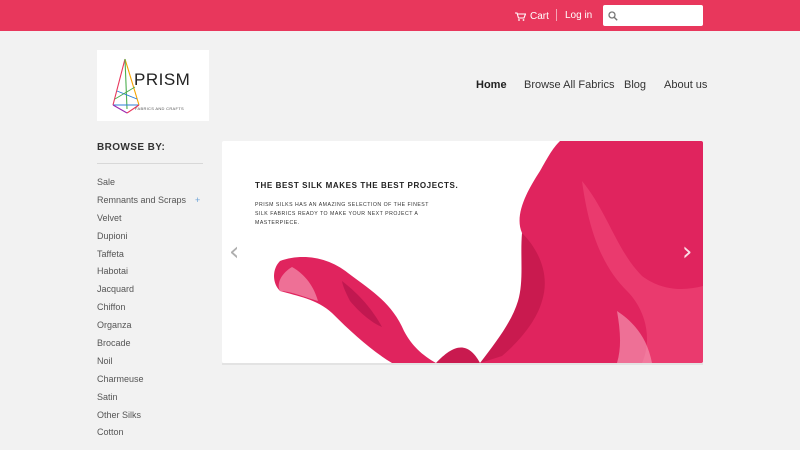 Image resolution: width=800 pixels, height=450 pixels. What do you see at coordinates (119, 414) in the screenshot?
I see `sidebar-item-label: Other Silks` at bounding box center [119, 414].